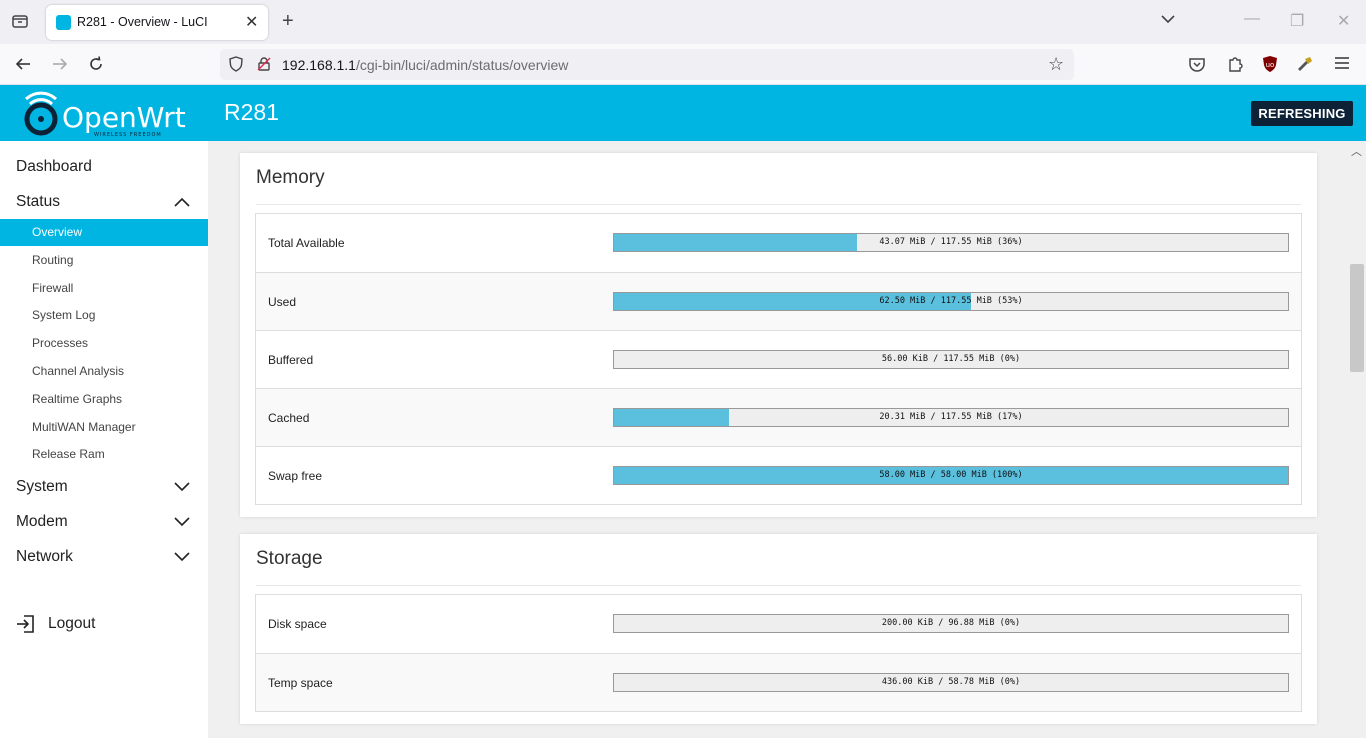 Image resolution: width=1366 pixels, height=738 pixels. Describe the element at coordinates (60, 66) in the screenshot. I see `forward-arrow-icon` at that location.